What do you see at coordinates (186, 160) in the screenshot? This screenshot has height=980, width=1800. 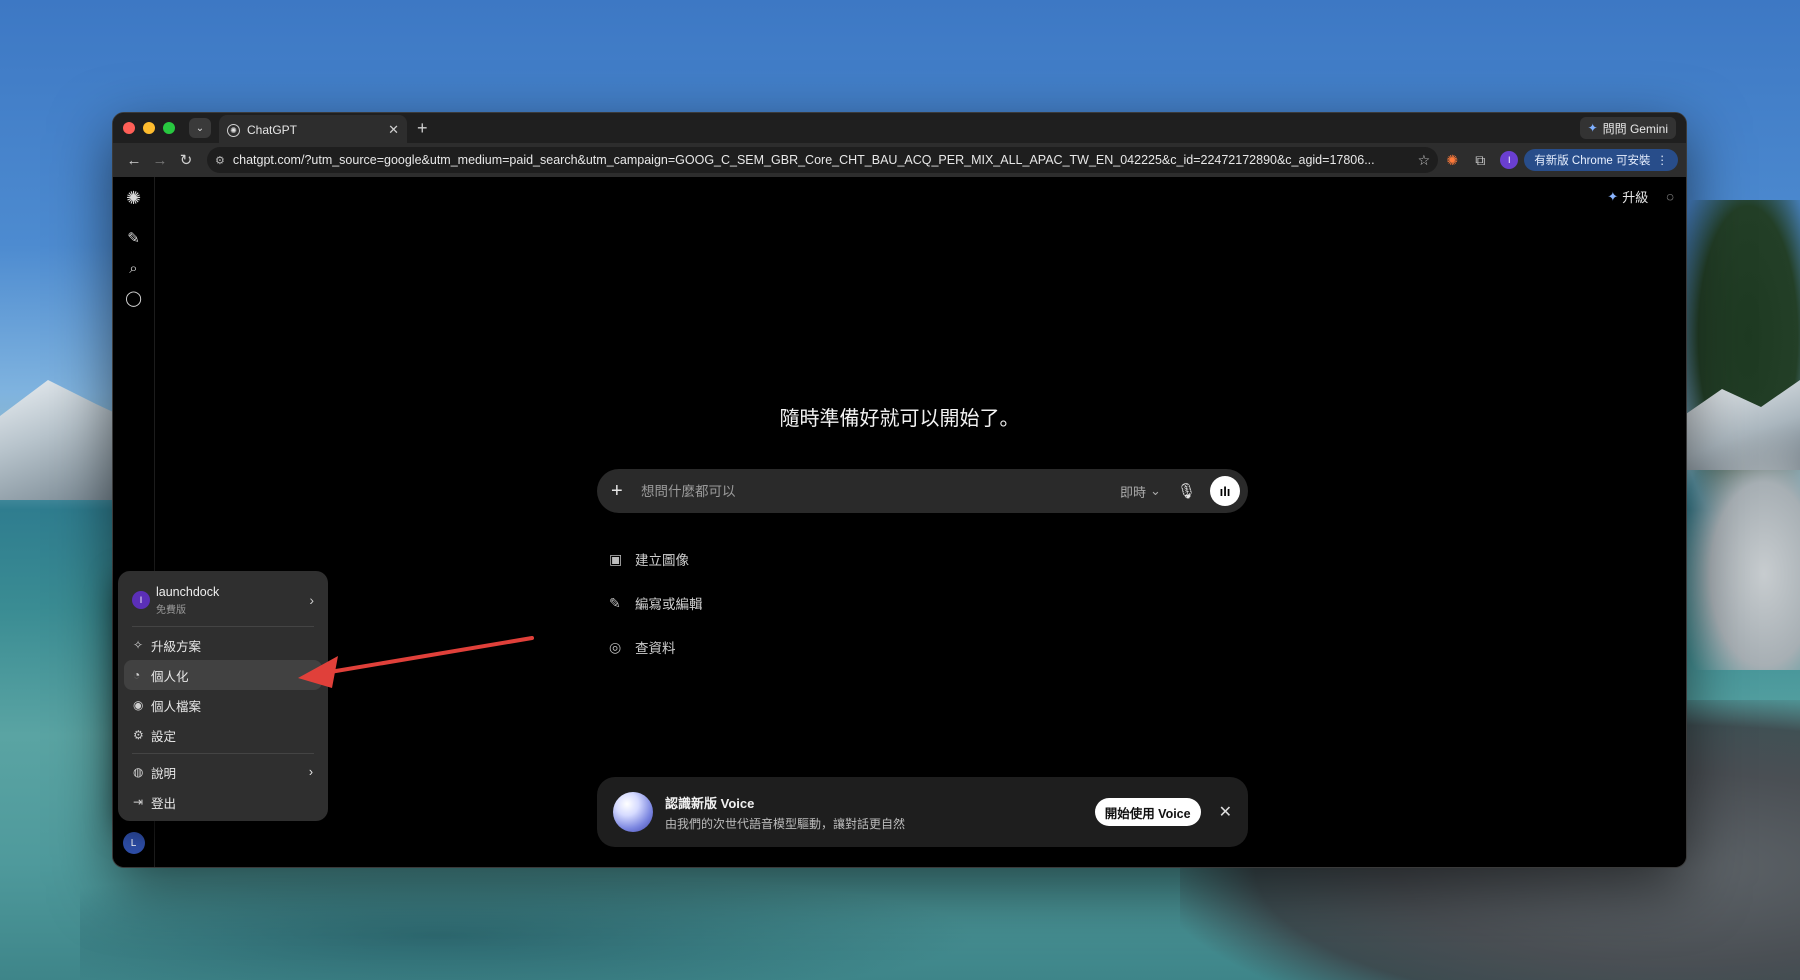 I see `reload-button: ↻` at bounding box center [186, 160].